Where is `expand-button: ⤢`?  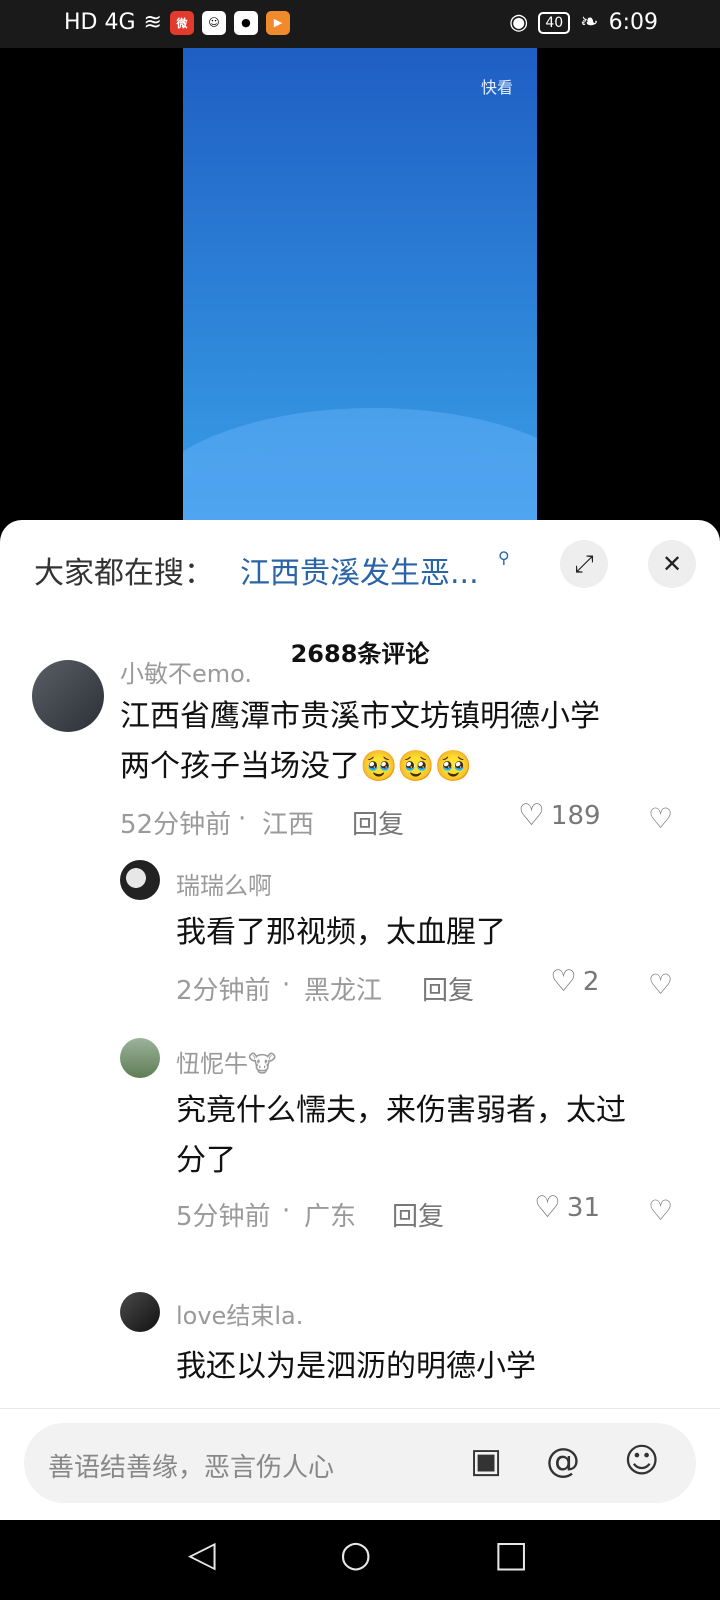 expand-button: ⤢ is located at coordinates (584, 564).